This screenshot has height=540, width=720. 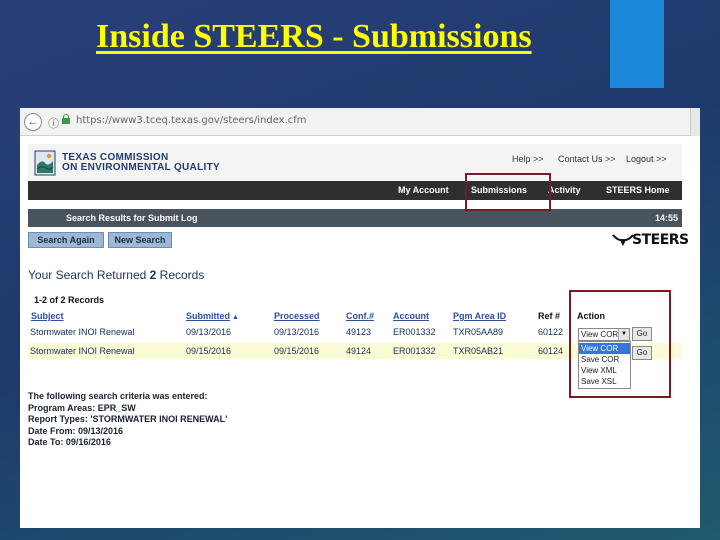 I want to click on results-title: Search Results for Submit Log, so click(x=132, y=218).